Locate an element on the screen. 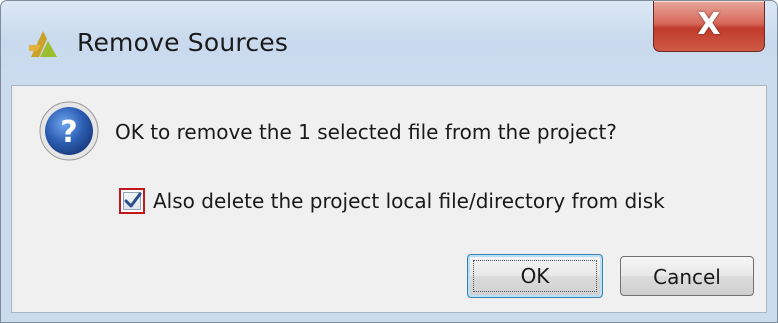 The width and height of the screenshot is (778, 323). delete-from-disk-checkbox is located at coordinates (132, 201).